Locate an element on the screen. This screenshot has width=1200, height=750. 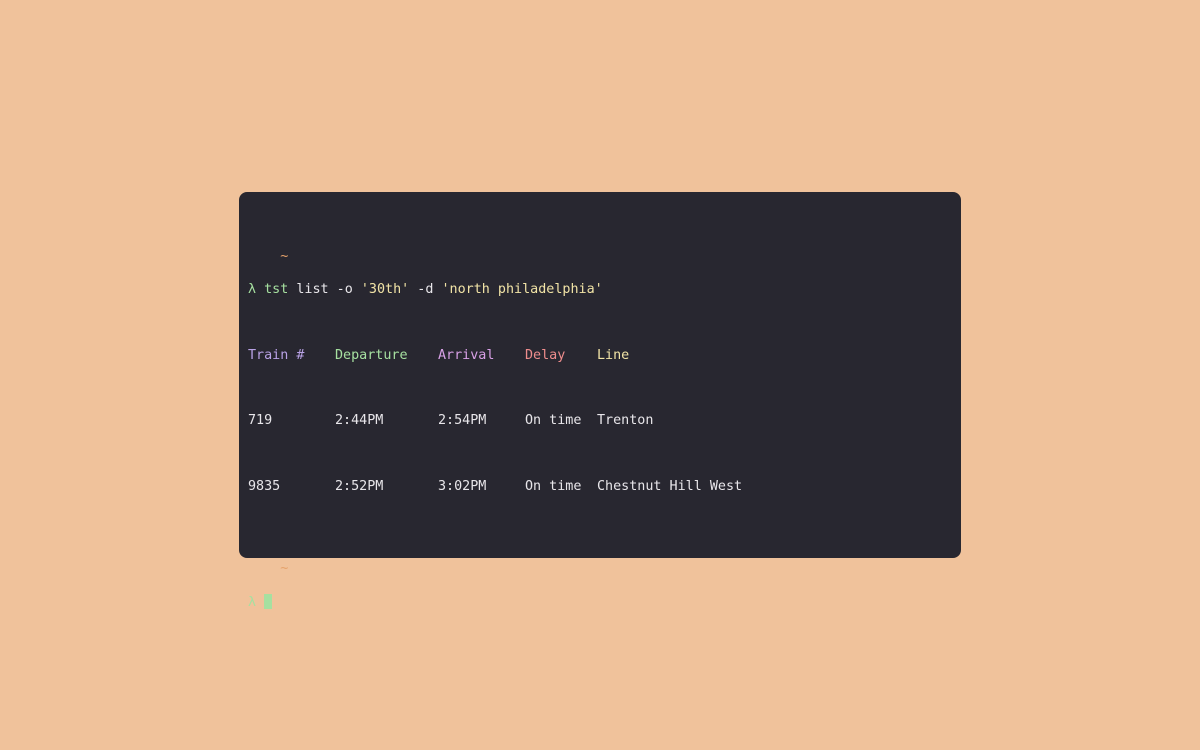
cell-departure: 2:44PM is located at coordinates (359, 421).